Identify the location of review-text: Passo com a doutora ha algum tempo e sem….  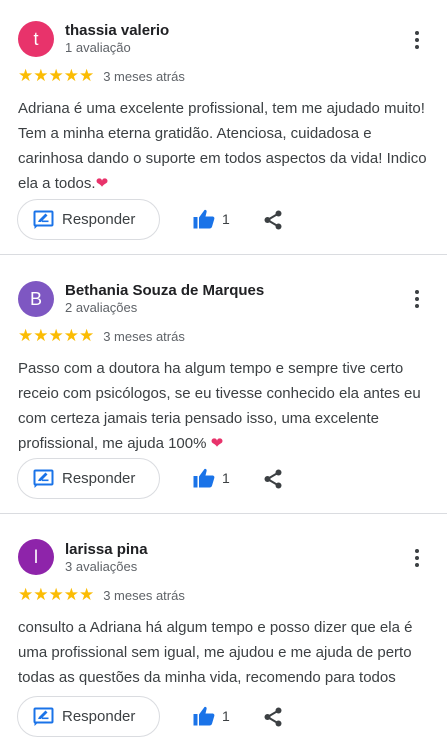
(228, 406).